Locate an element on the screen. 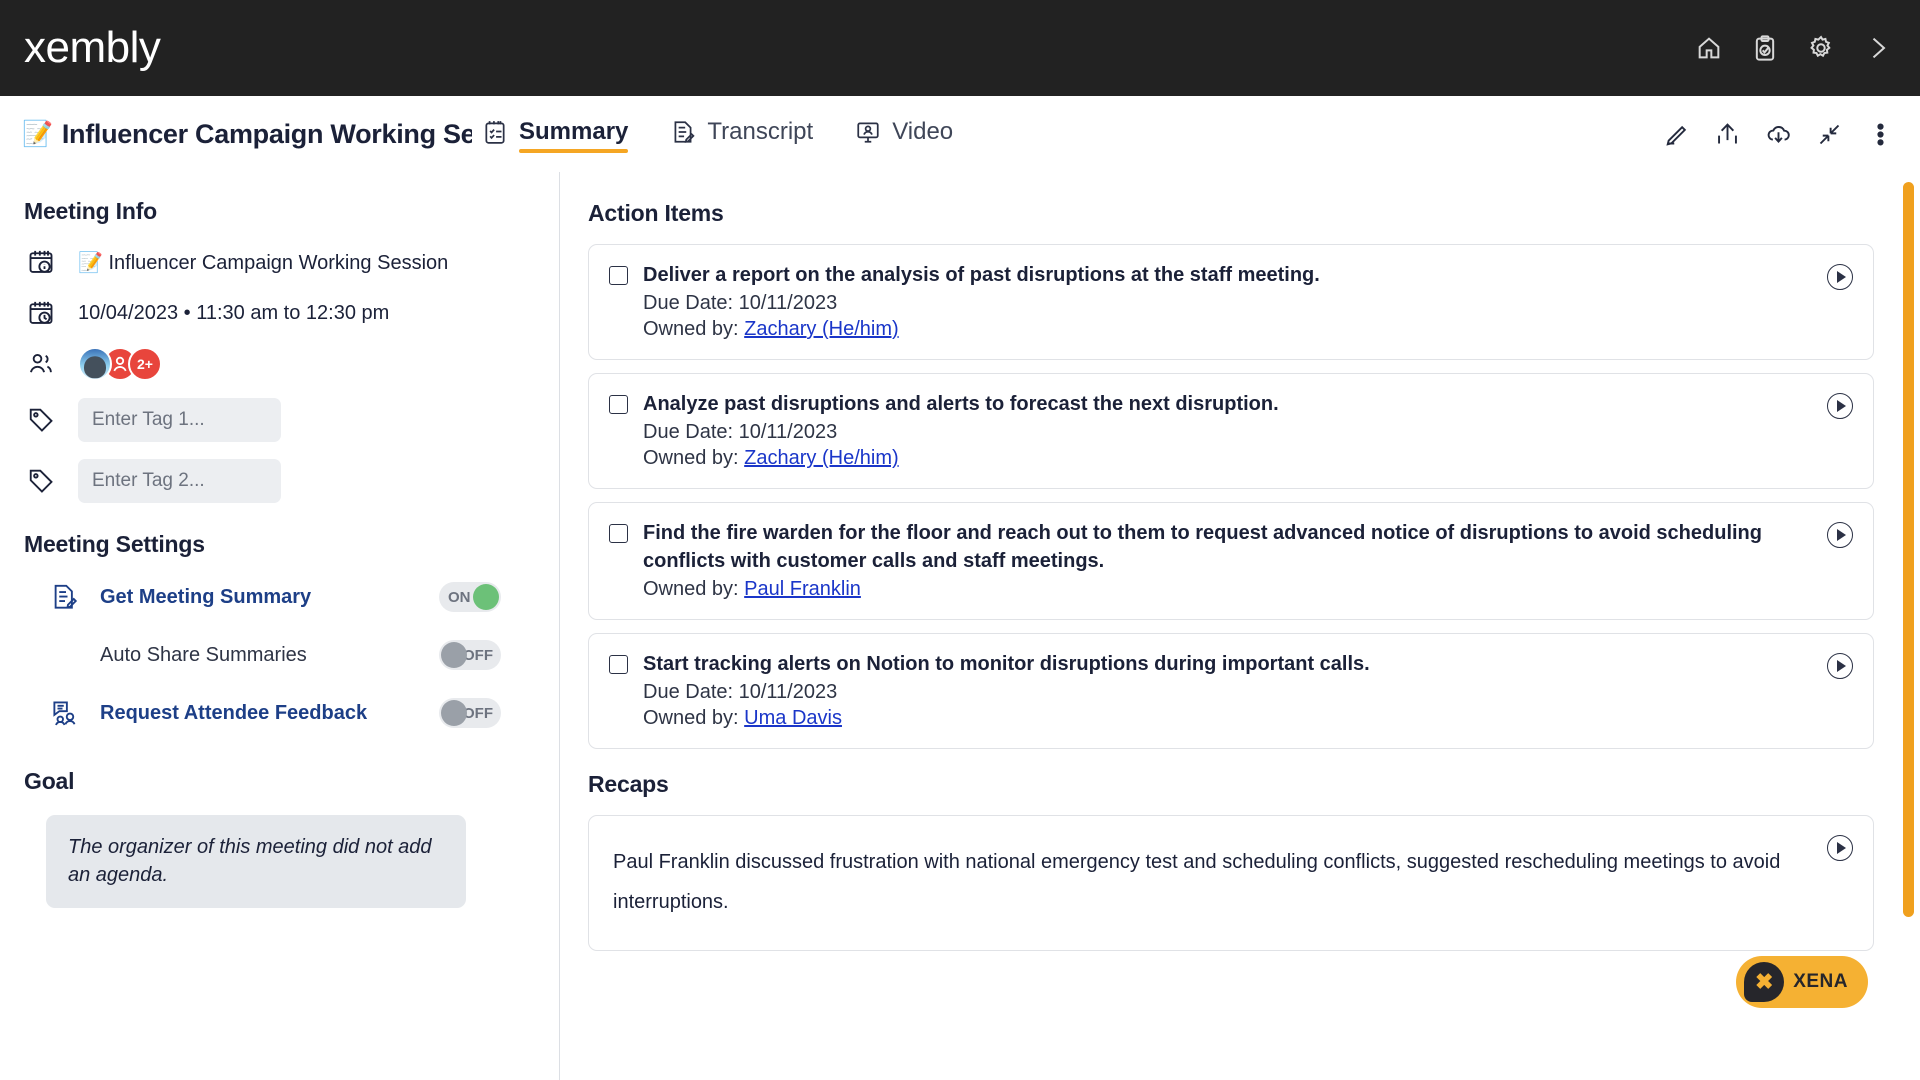  avatar is located at coordinates (95, 364).